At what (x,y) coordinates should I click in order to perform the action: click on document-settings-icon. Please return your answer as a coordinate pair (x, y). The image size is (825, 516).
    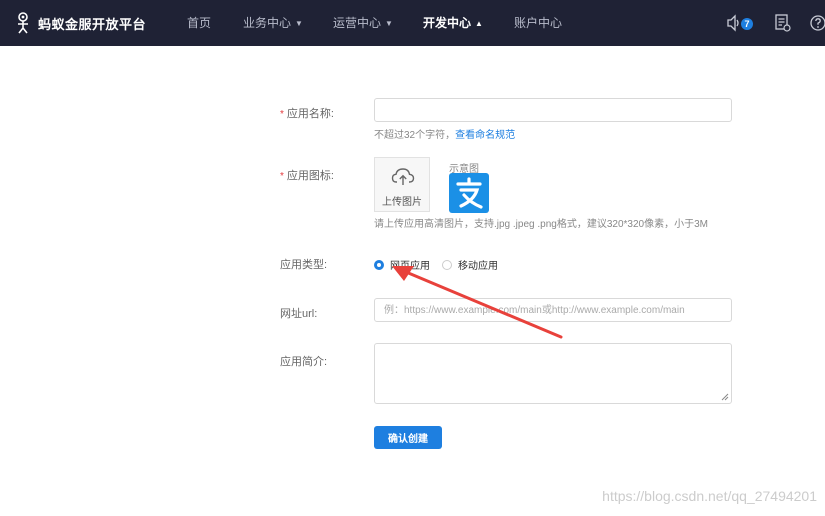
    Looking at the image, I should click on (783, 23).